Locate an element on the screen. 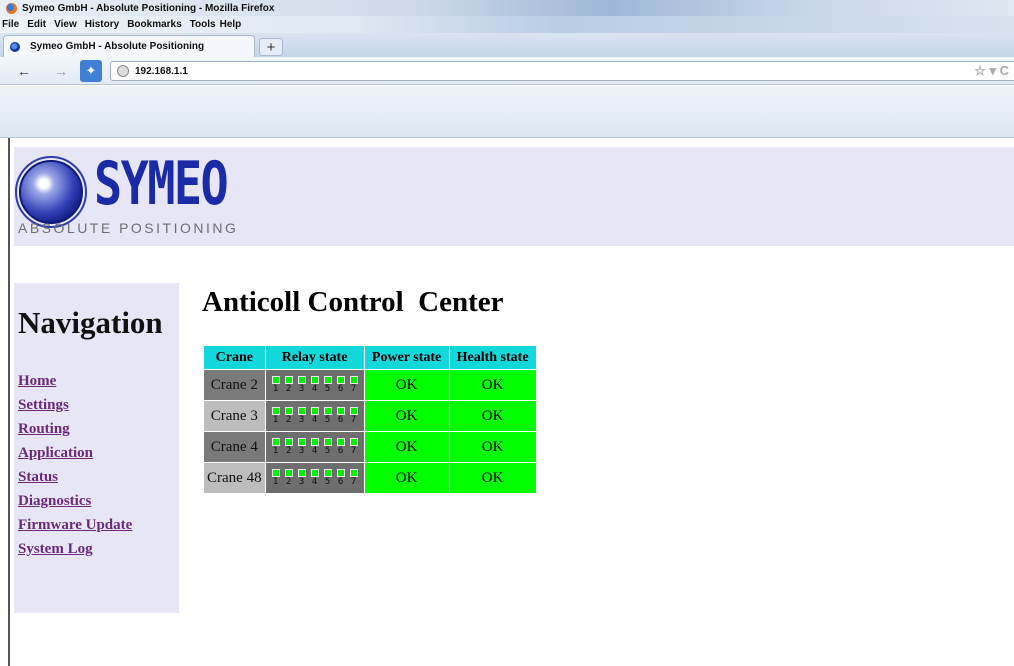  relay-led: 7 is located at coordinates (353, 478).